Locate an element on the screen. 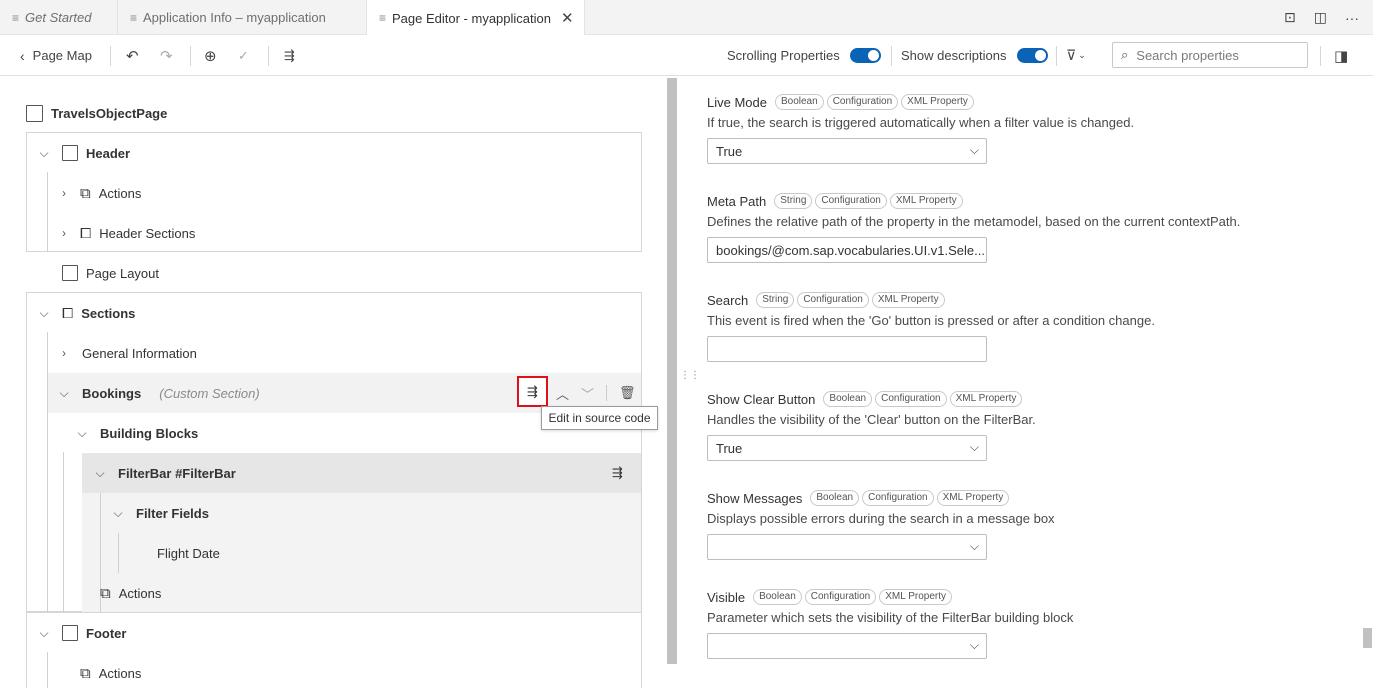 Image resolution: width=1373 pixels, height=688 pixels. tooltip: Edit in source code is located at coordinates (599, 418).